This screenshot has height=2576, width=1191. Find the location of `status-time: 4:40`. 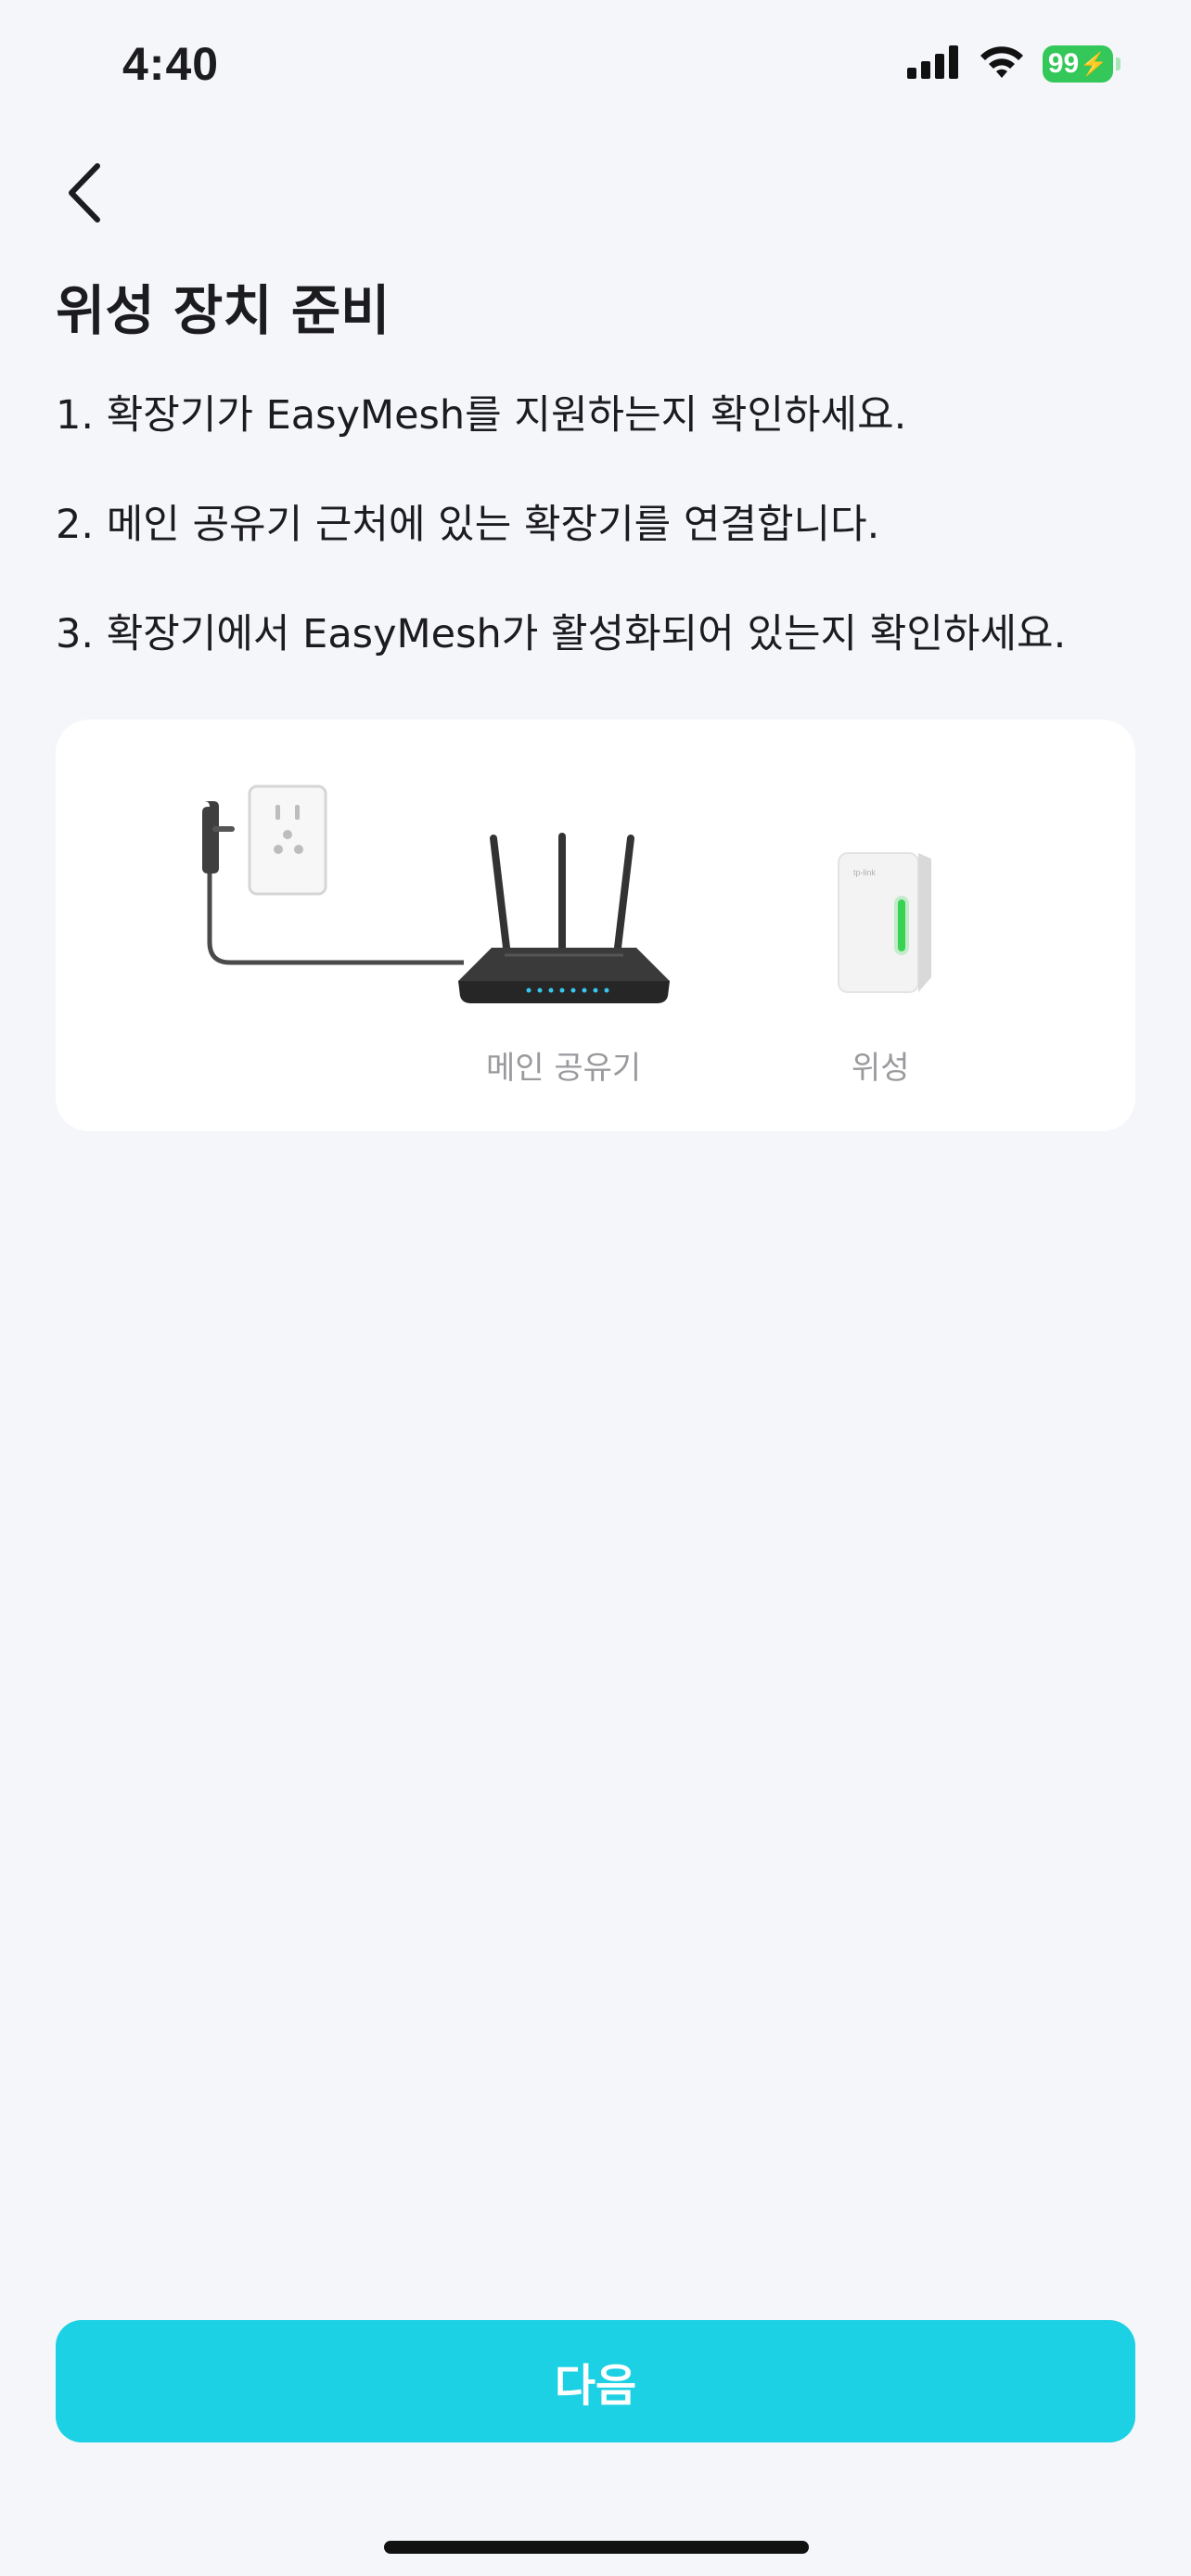

status-time: 4:40 is located at coordinates (171, 64).